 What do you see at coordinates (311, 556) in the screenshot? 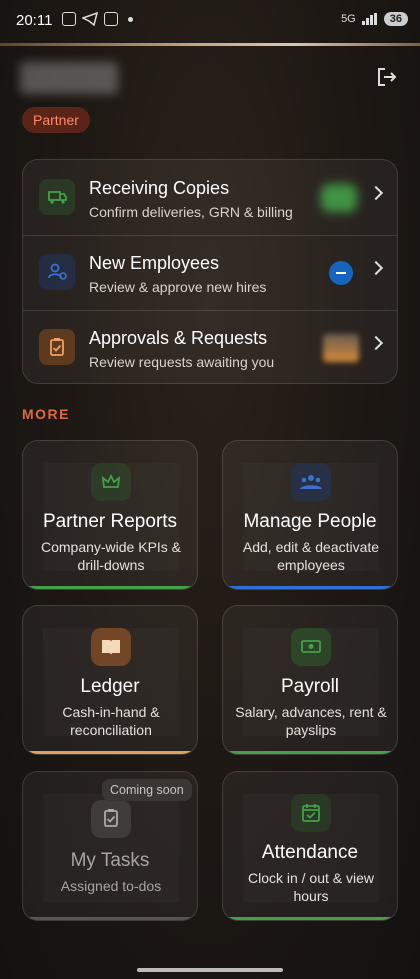
I see `tile-subtitle: Add, edit & deactivate employees` at bounding box center [311, 556].